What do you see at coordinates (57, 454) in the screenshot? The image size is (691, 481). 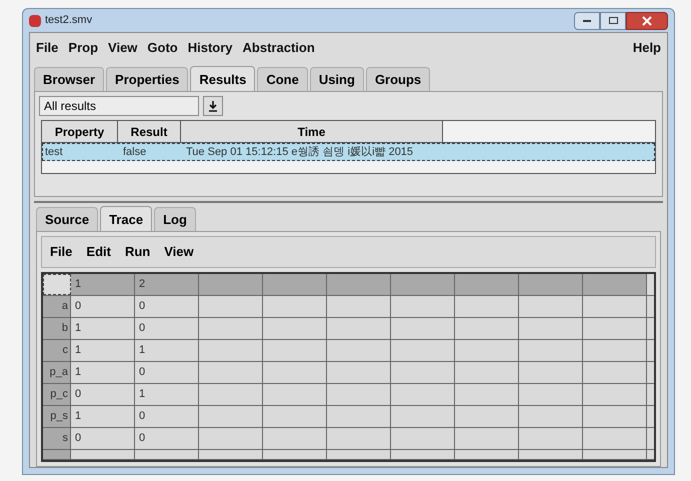 I see `row-header` at bounding box center [57, 454].